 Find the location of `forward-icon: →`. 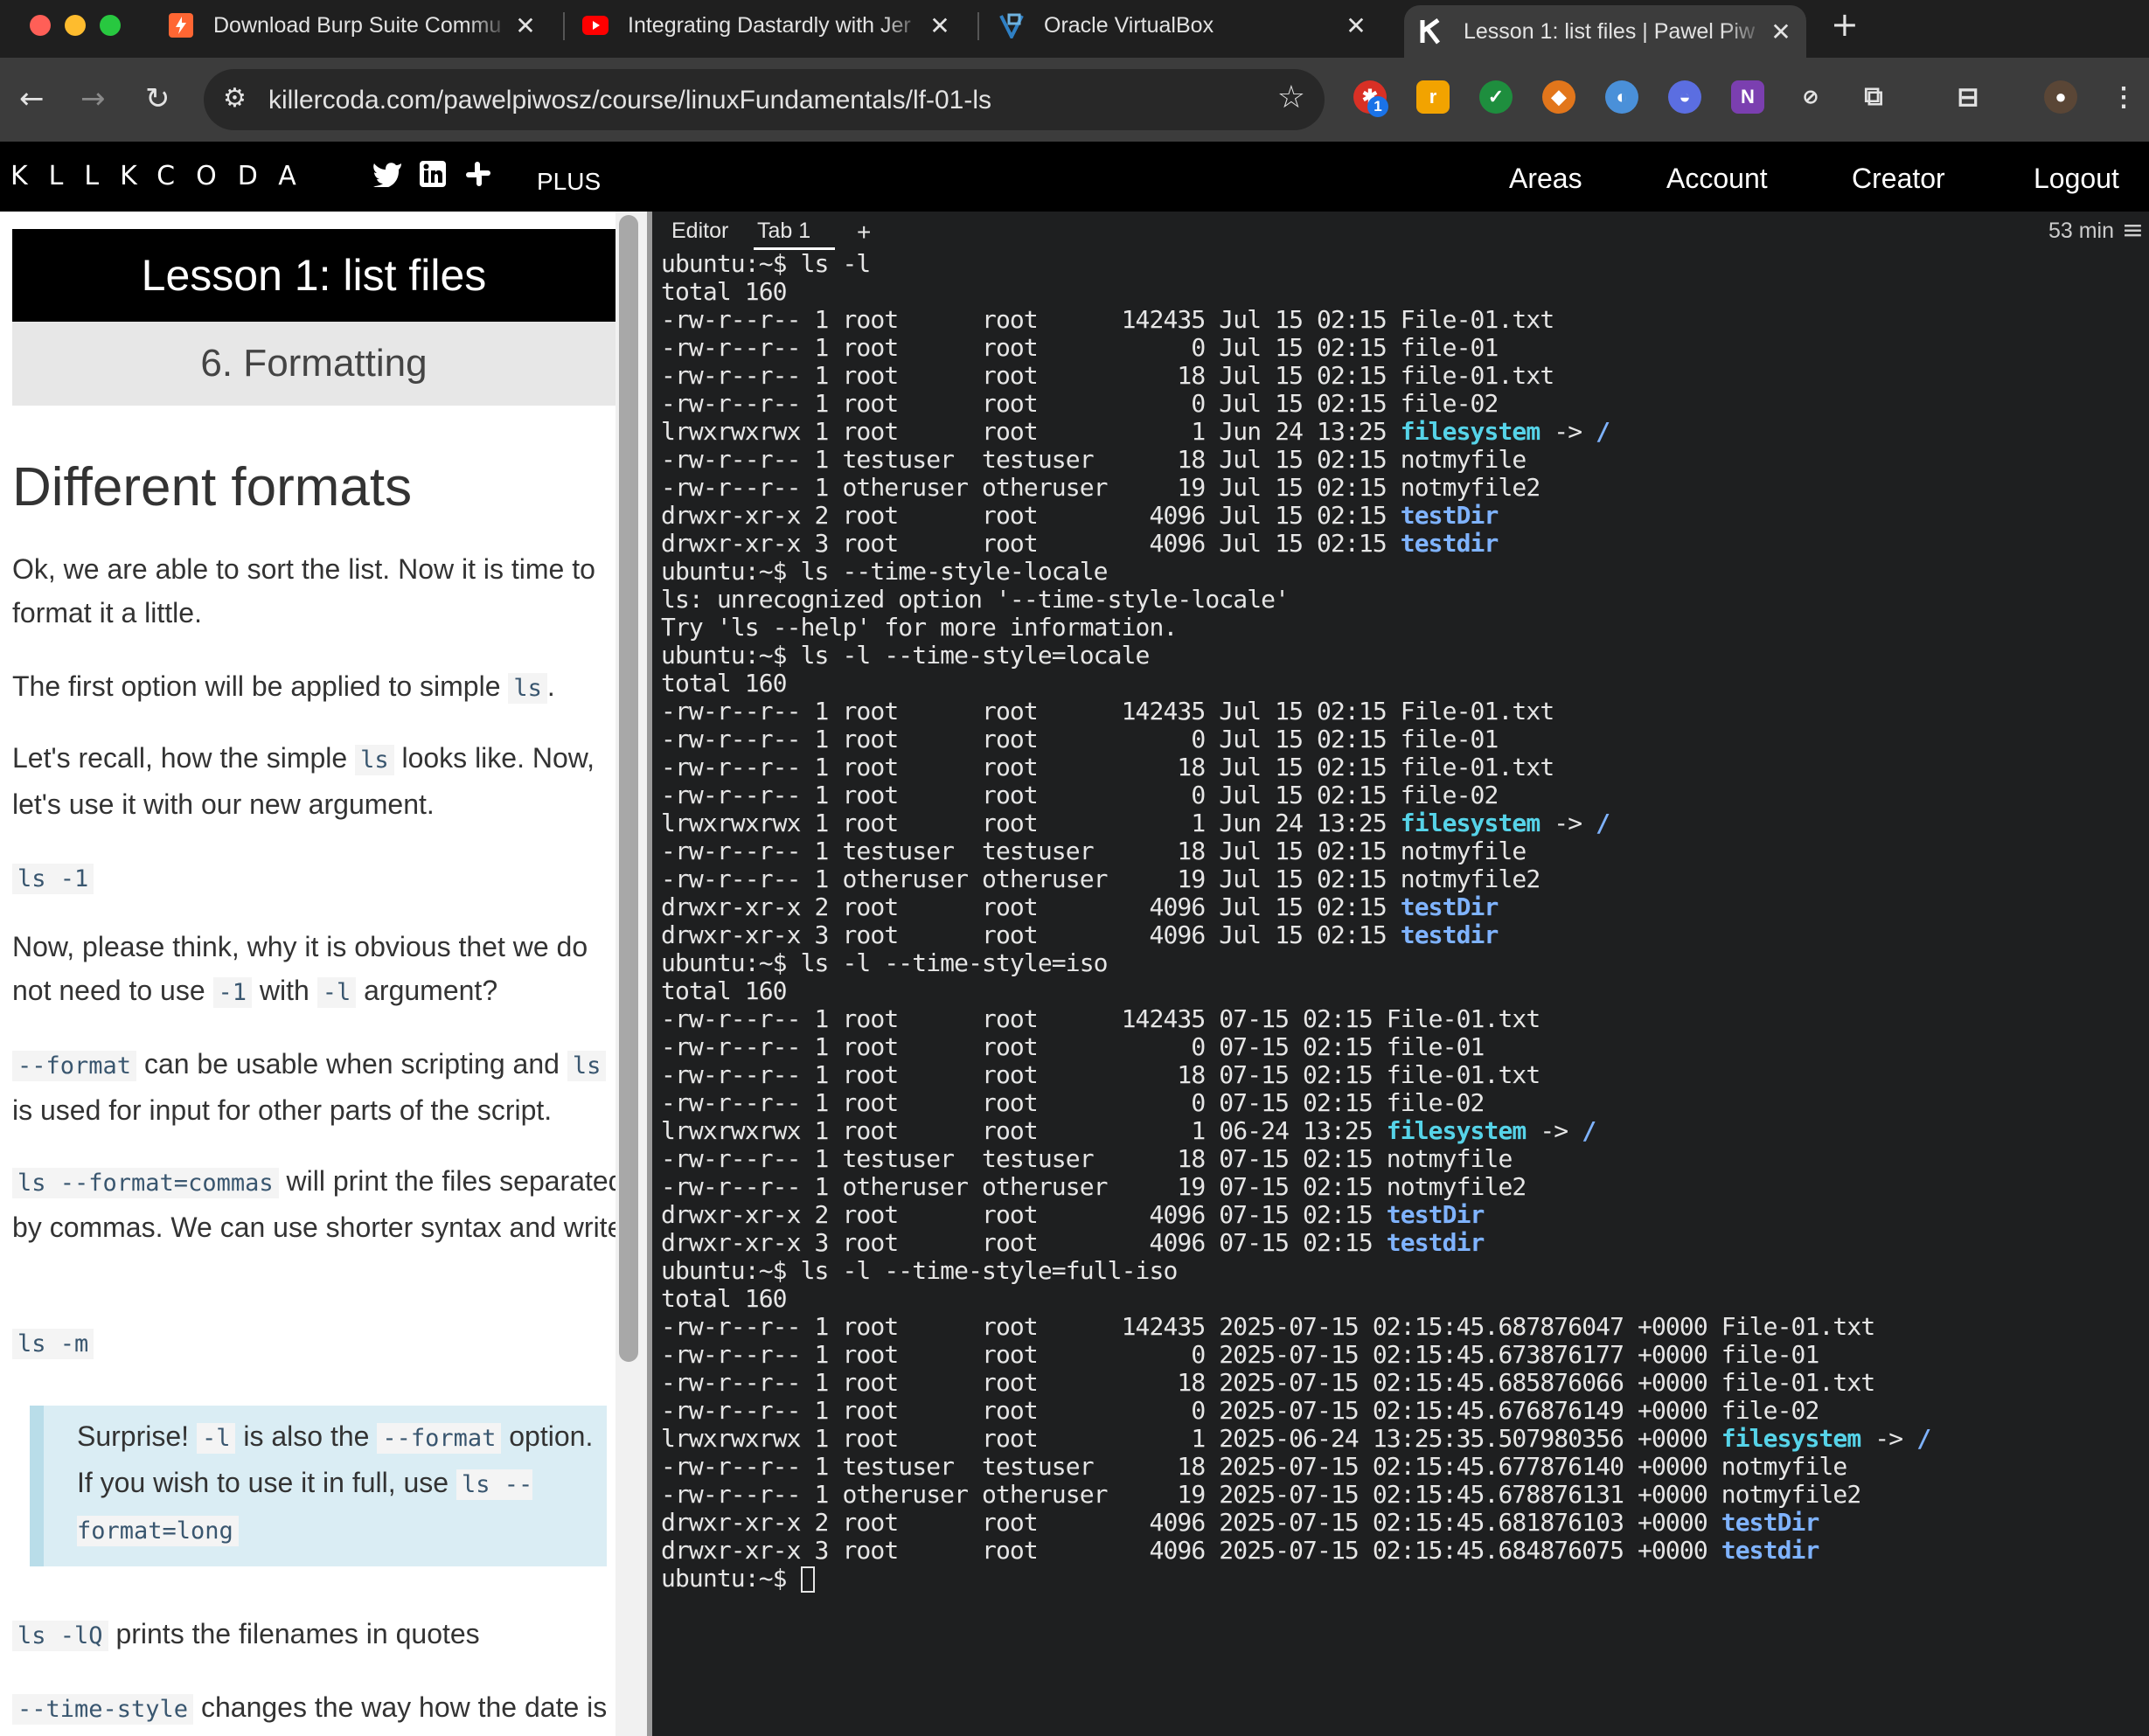

forward-icon: → is located at coordinates (93, 99).